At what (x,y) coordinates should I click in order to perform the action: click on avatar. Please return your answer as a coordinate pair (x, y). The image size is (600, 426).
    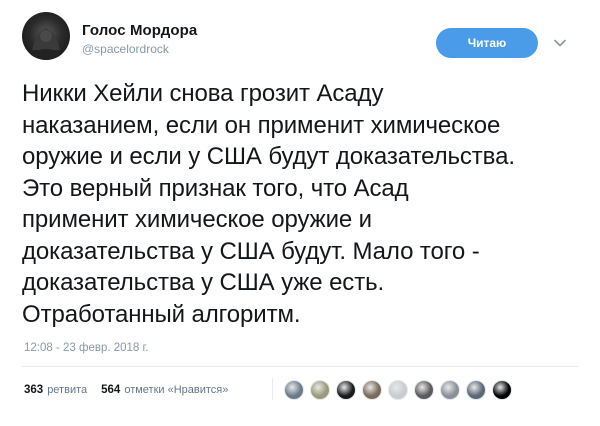
    Looking at the image, I should click on (46, 36).